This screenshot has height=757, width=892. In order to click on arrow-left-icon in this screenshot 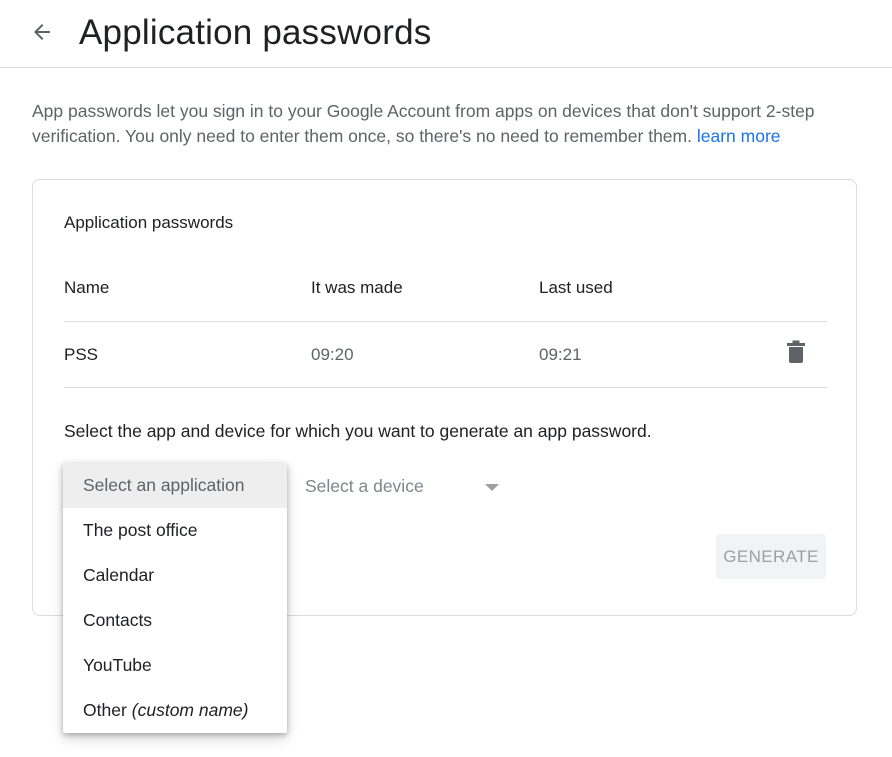, I will do `click(42, 34)`.